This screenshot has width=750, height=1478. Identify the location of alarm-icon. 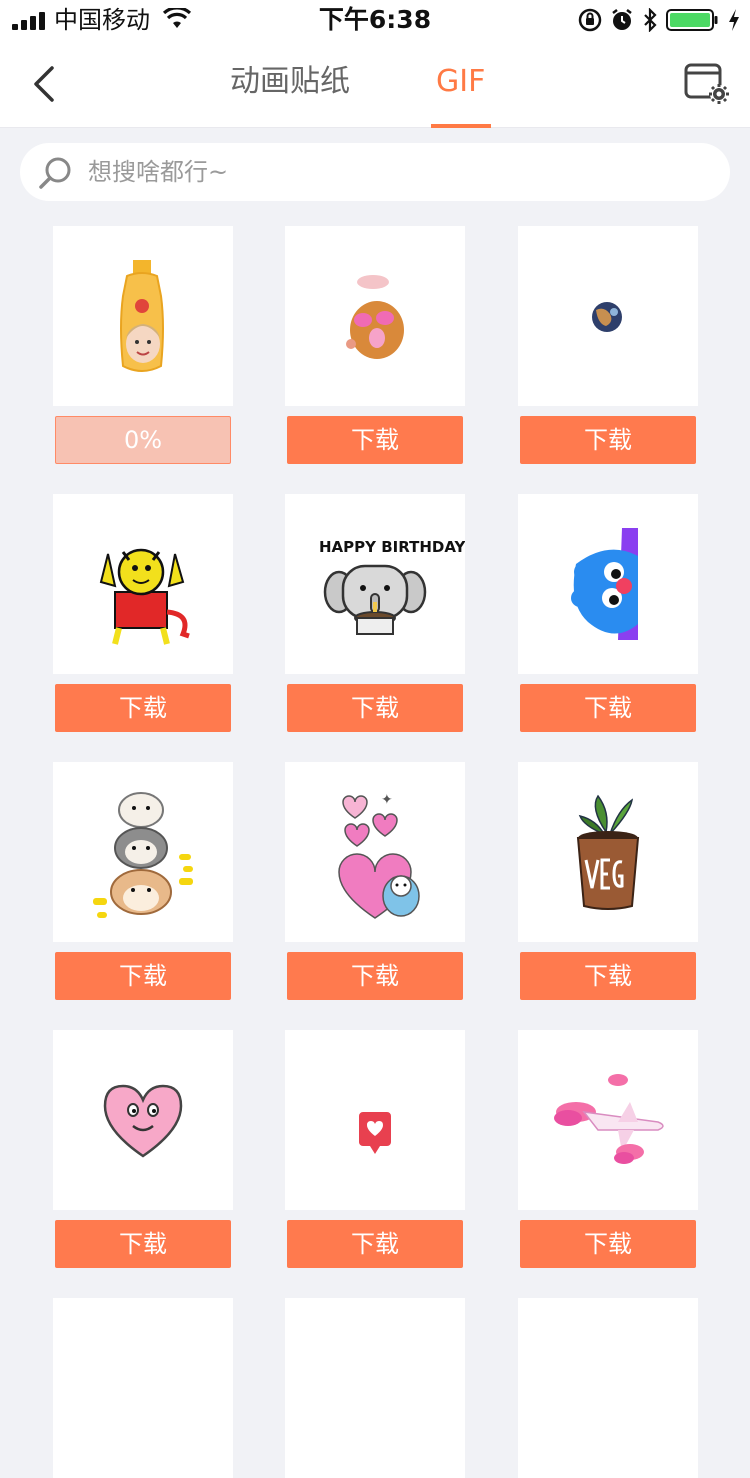
(622, 19).